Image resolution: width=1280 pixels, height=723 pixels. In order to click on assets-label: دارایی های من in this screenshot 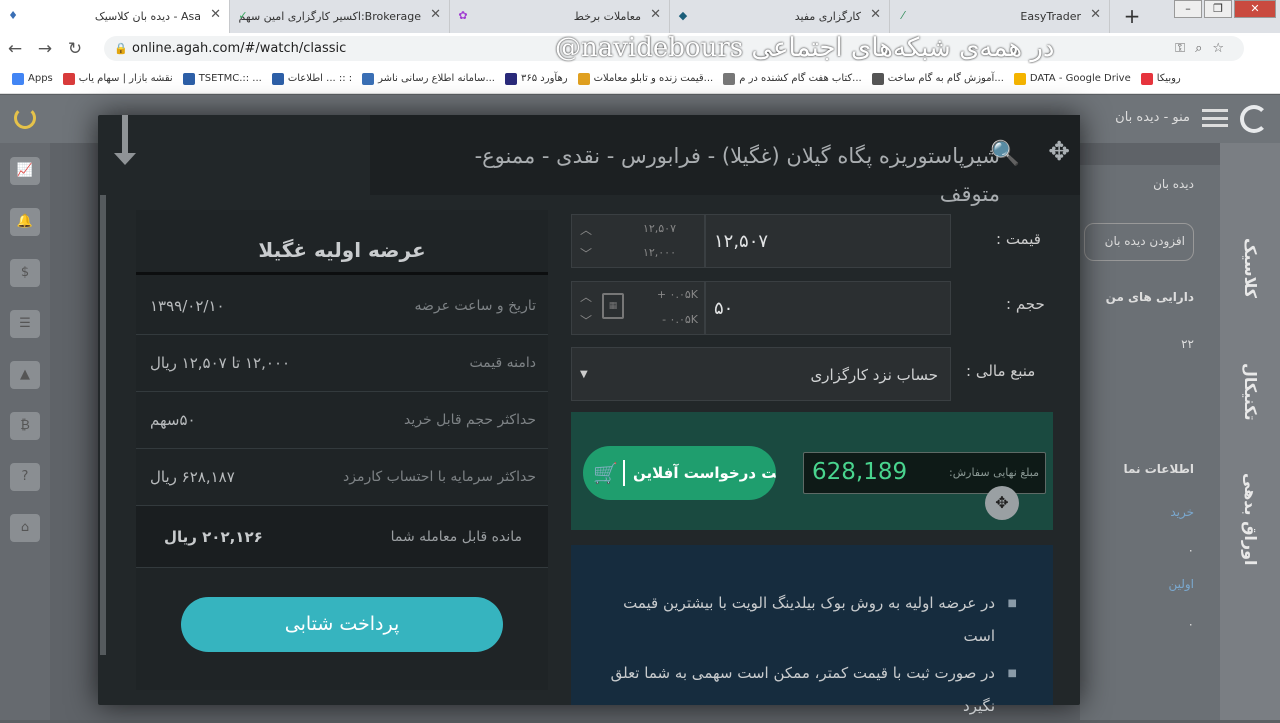, I will do `click(1150, 297)`.